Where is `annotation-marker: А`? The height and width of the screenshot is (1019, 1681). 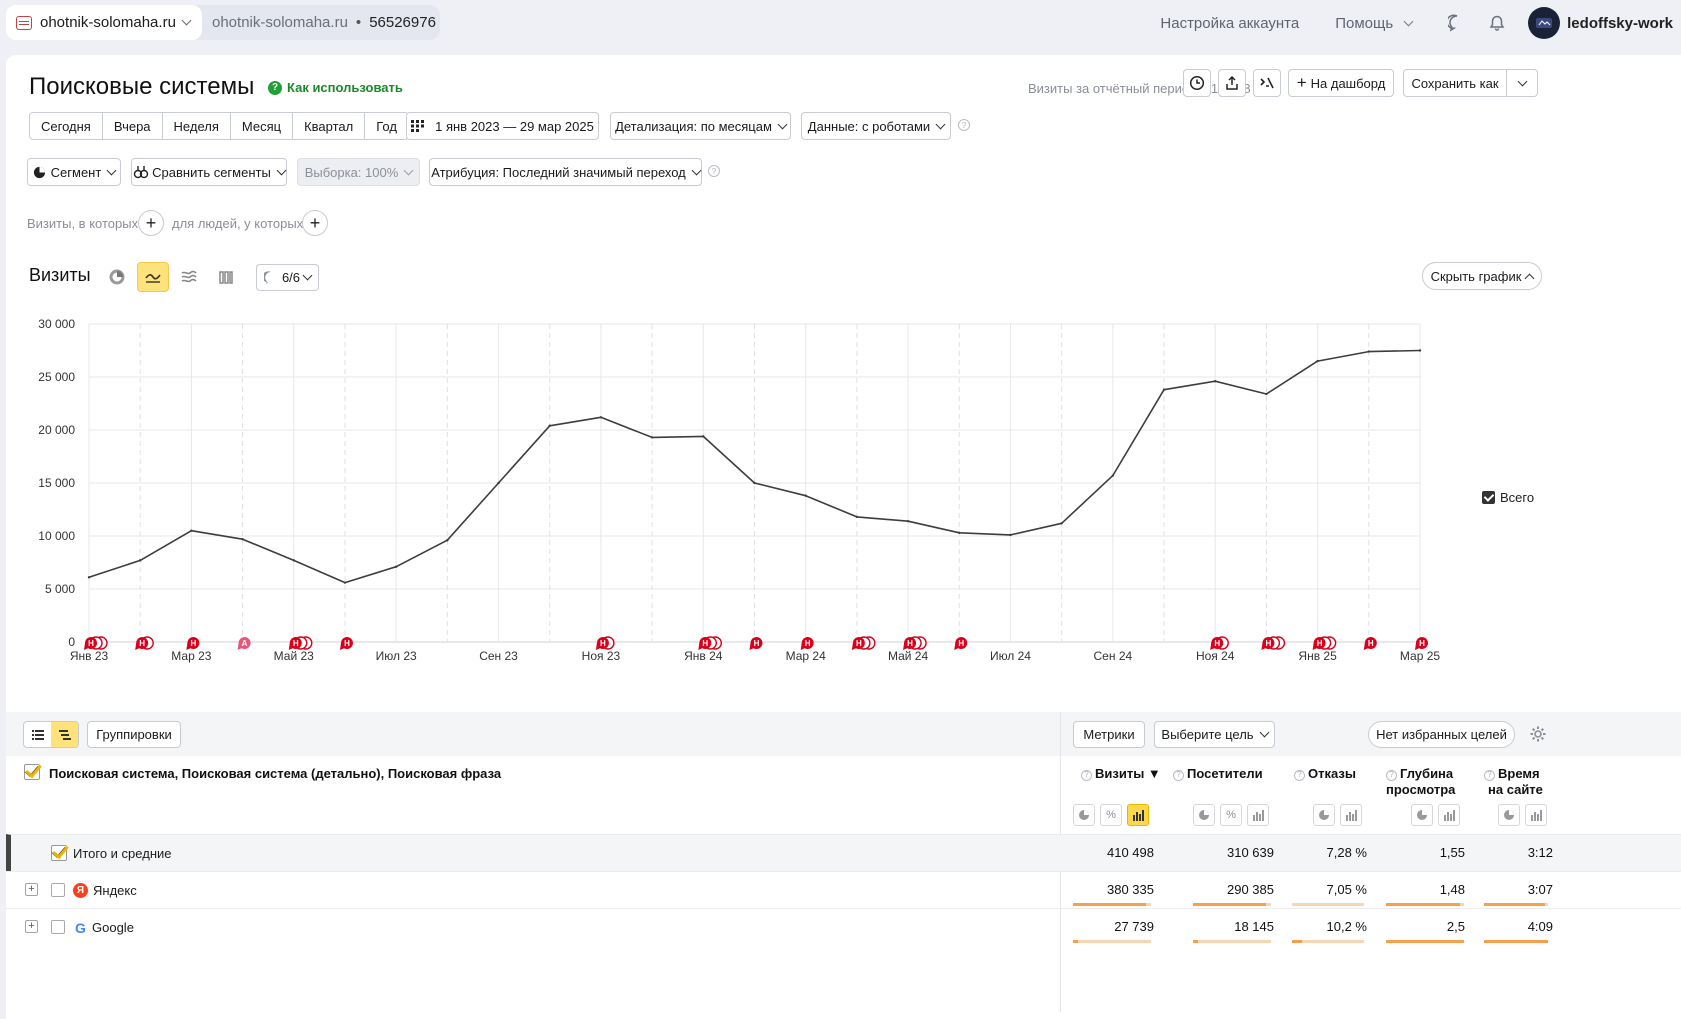
annotation-marker: А is located at coordinates (244, 643).